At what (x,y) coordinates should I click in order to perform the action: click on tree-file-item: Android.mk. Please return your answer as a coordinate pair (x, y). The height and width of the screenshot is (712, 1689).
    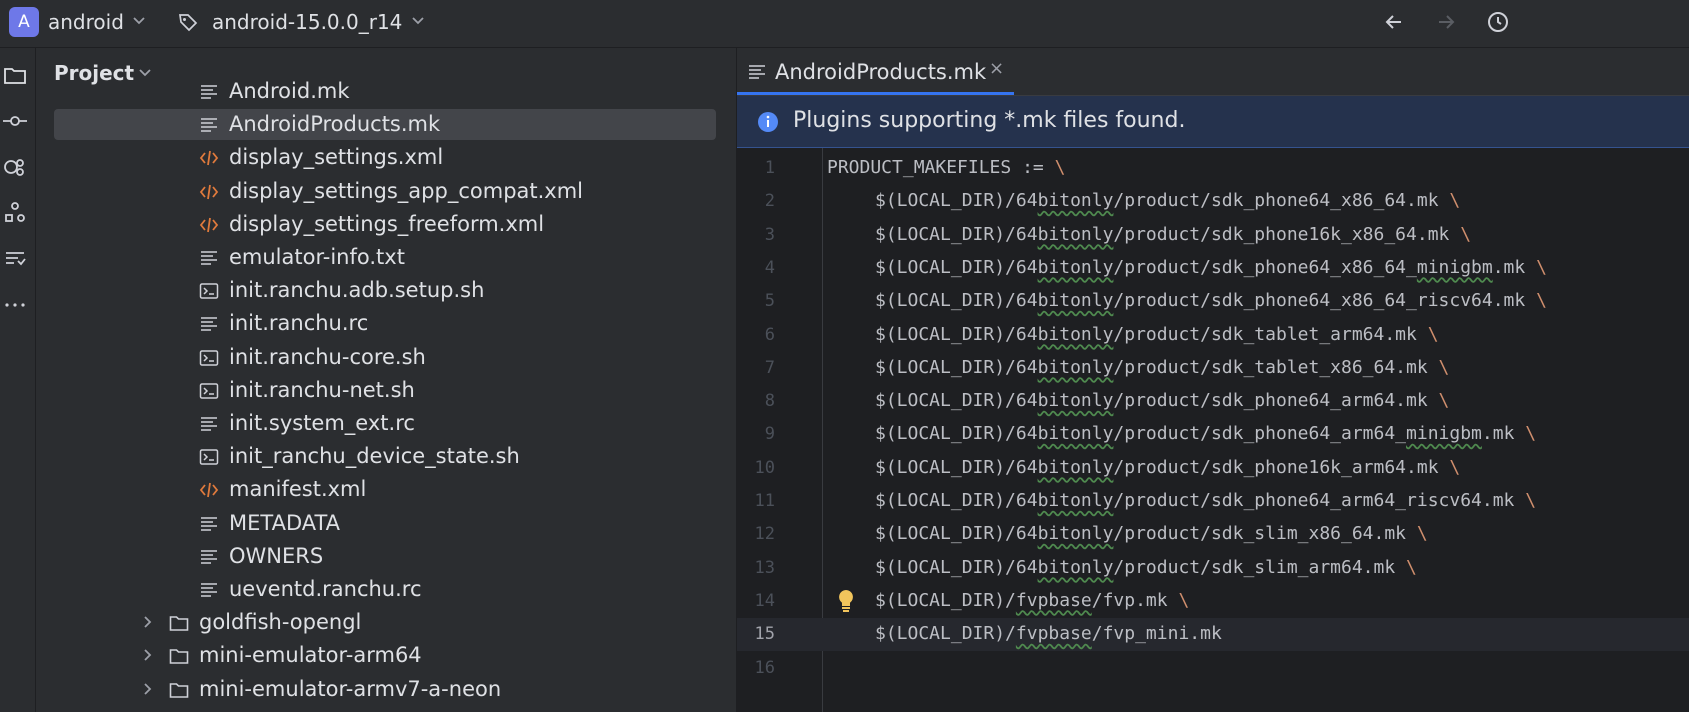
    Looking at the image, I should click on (386, 91).